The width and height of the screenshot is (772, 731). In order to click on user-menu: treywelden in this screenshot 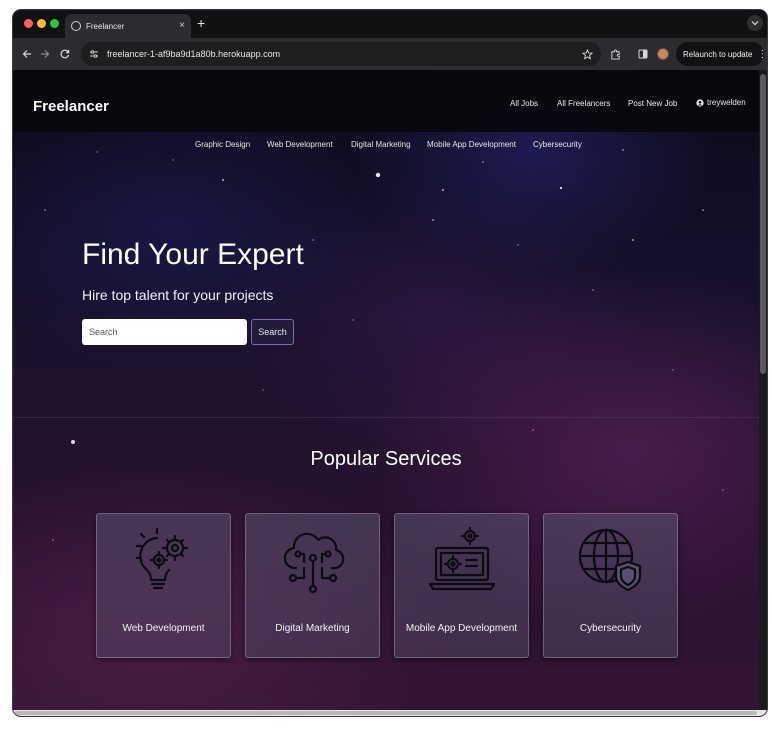, I will do `click(721, 102)`.